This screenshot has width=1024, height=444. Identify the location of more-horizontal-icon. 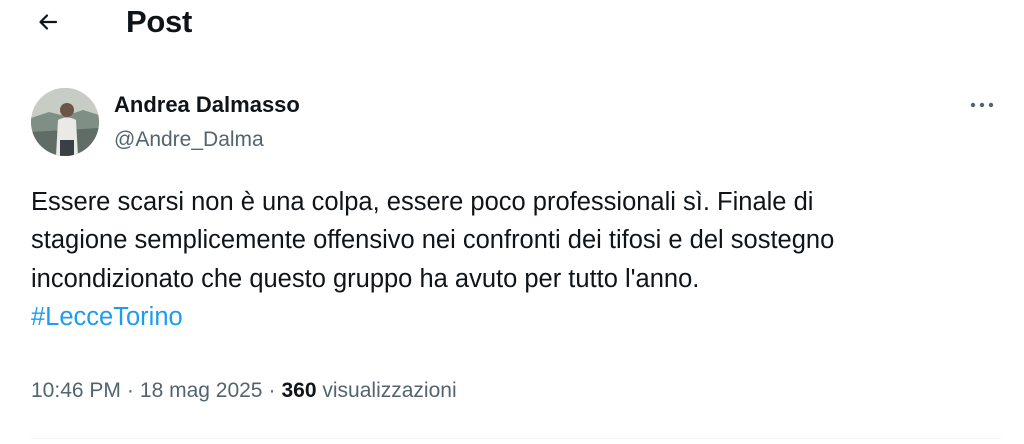
(982, 105).